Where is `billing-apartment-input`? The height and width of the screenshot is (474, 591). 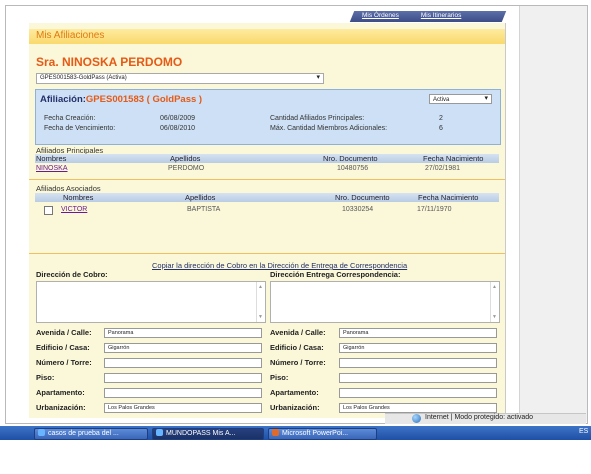 billing-apartment-input is located at coordinates (183, 393).